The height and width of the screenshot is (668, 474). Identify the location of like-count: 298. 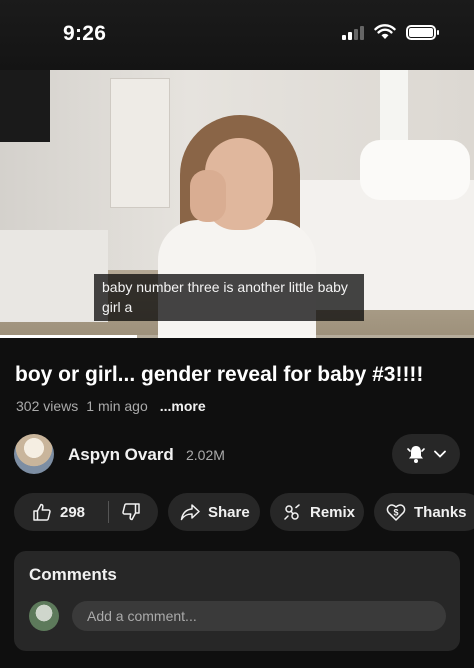
(72, 512).